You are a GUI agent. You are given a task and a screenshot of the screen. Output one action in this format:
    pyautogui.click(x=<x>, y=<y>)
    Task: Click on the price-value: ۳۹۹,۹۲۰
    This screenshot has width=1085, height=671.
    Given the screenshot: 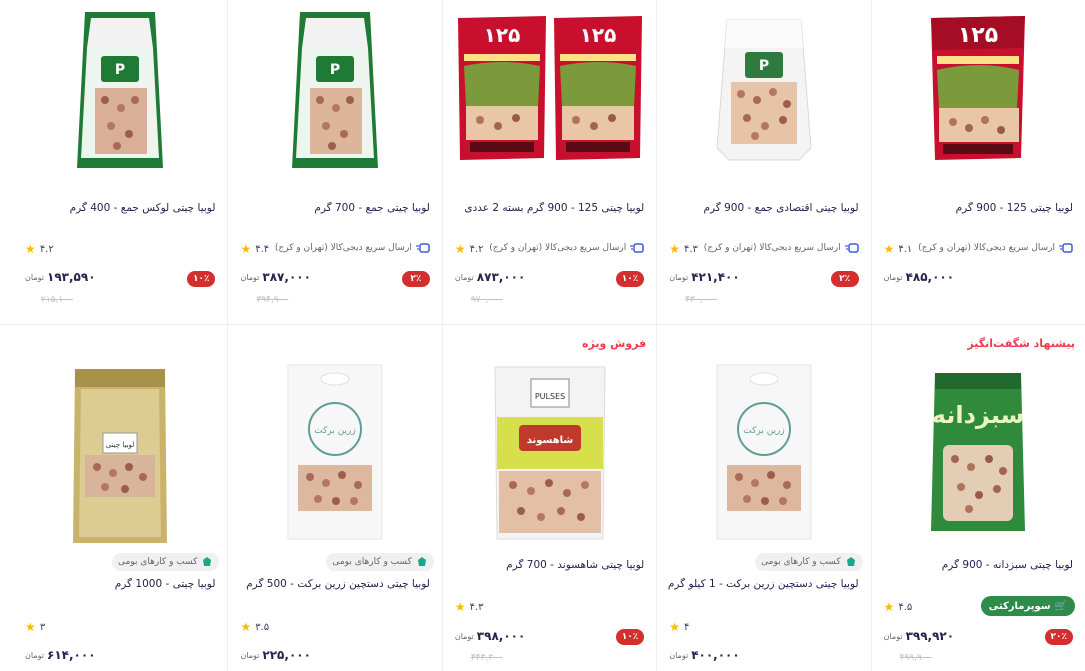 What is the action you would take?
    pyautogui.click(x=930, y=636)
    